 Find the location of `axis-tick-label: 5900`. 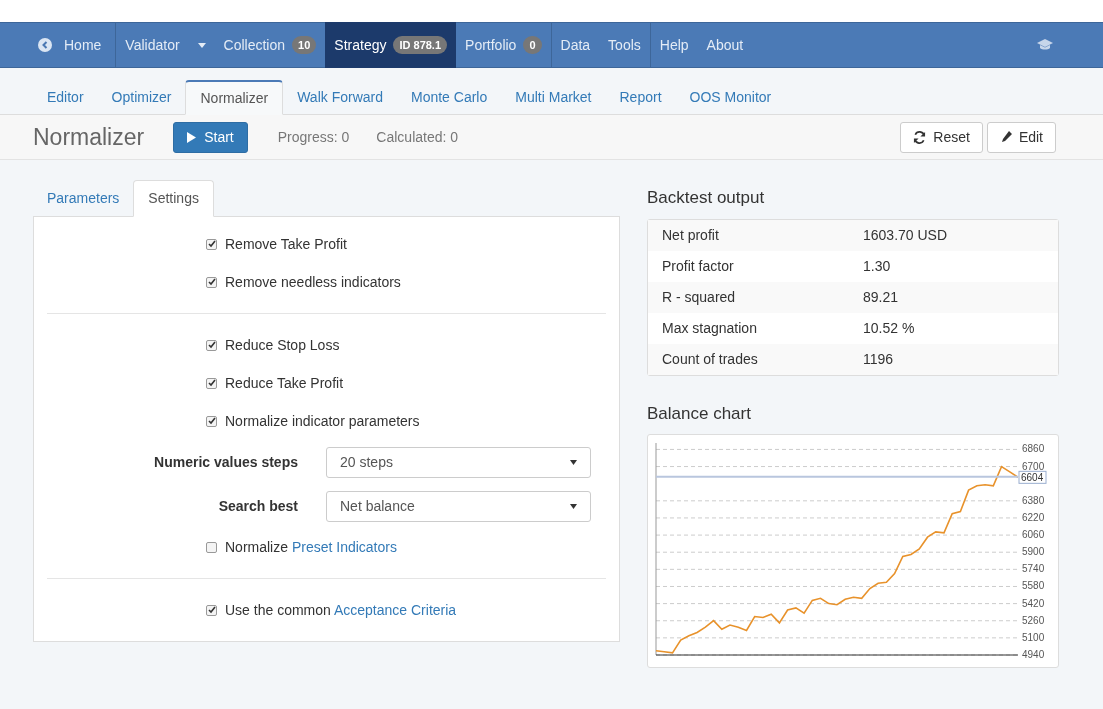

axis-tick-label: 5900 is located at coordinates (1033, 552).